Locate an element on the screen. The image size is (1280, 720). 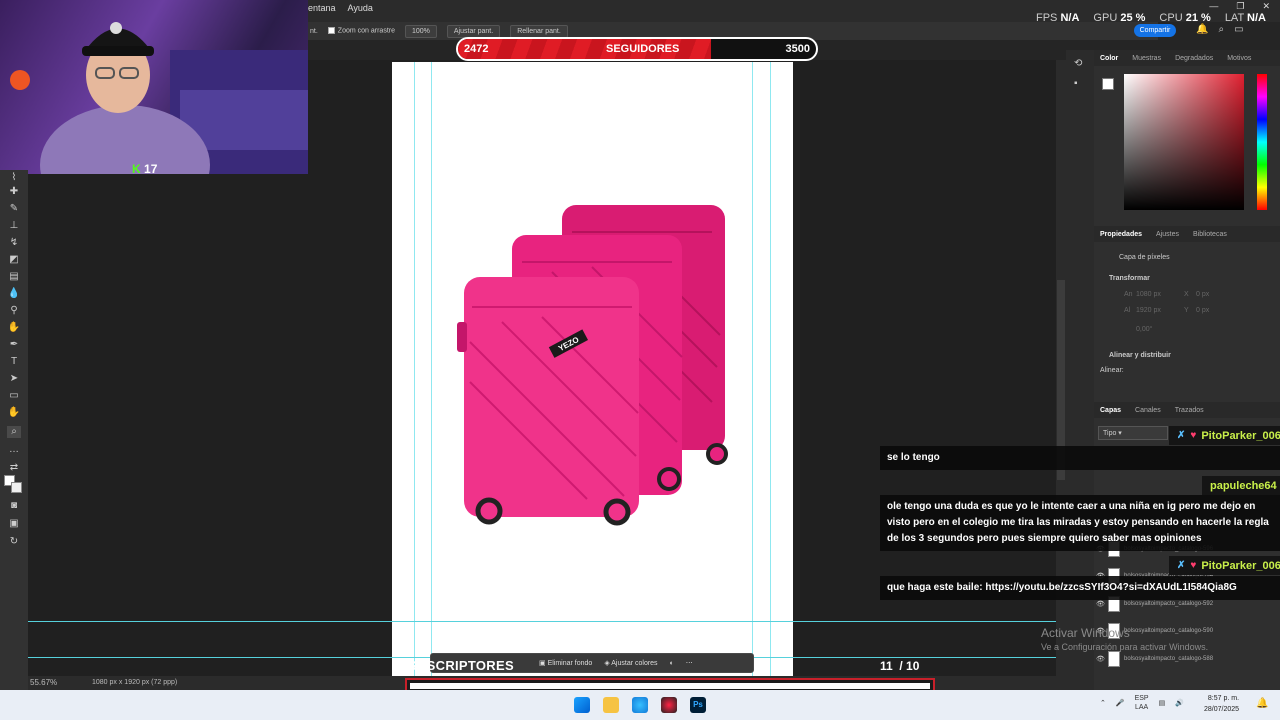
cpu-value: 21 is located at coordinates (1191, 18).